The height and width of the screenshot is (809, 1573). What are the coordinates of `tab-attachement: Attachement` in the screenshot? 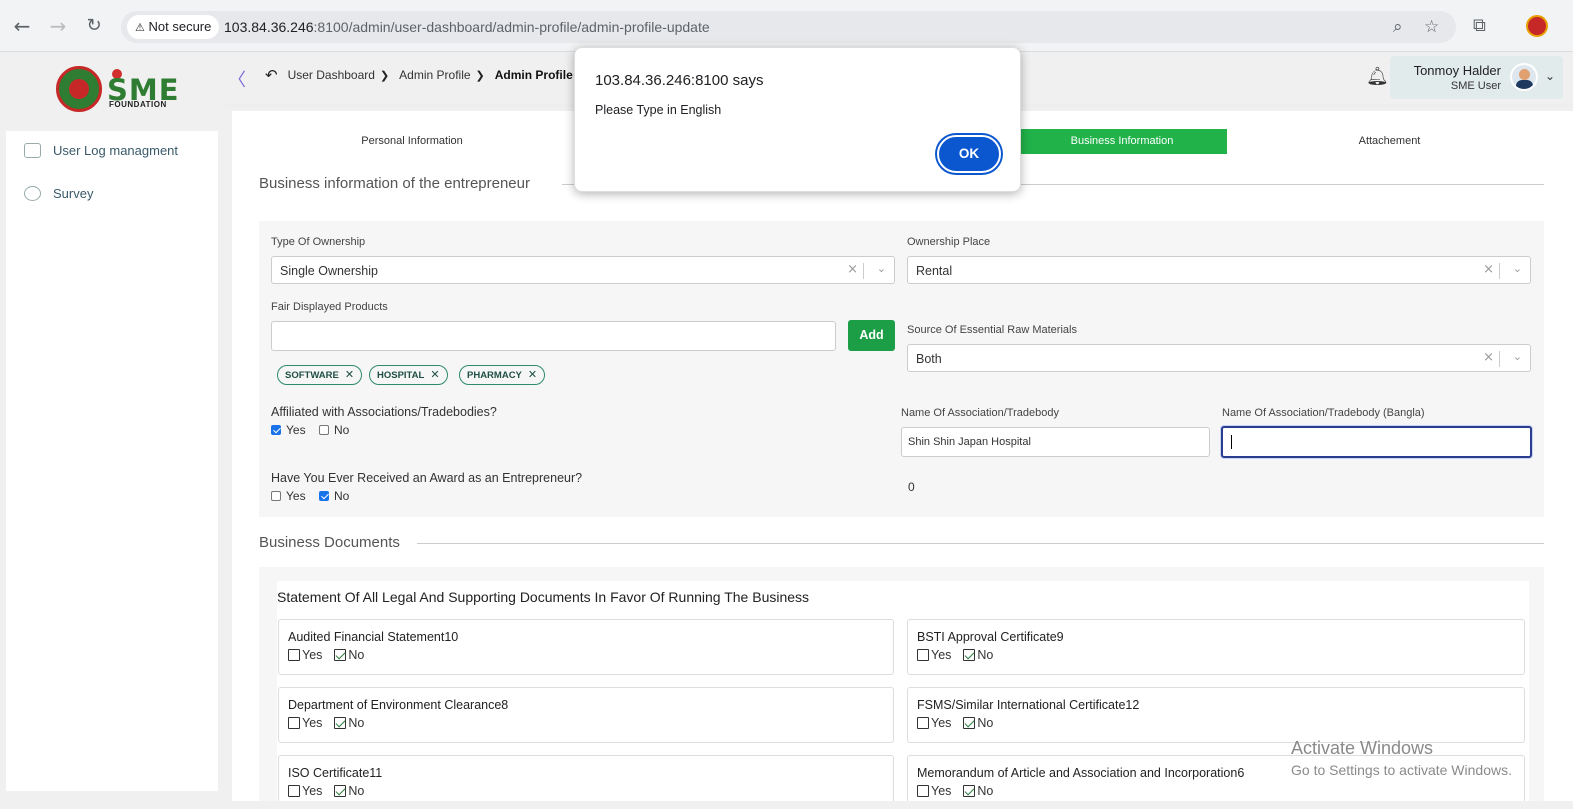 It's located at (1389, 141).